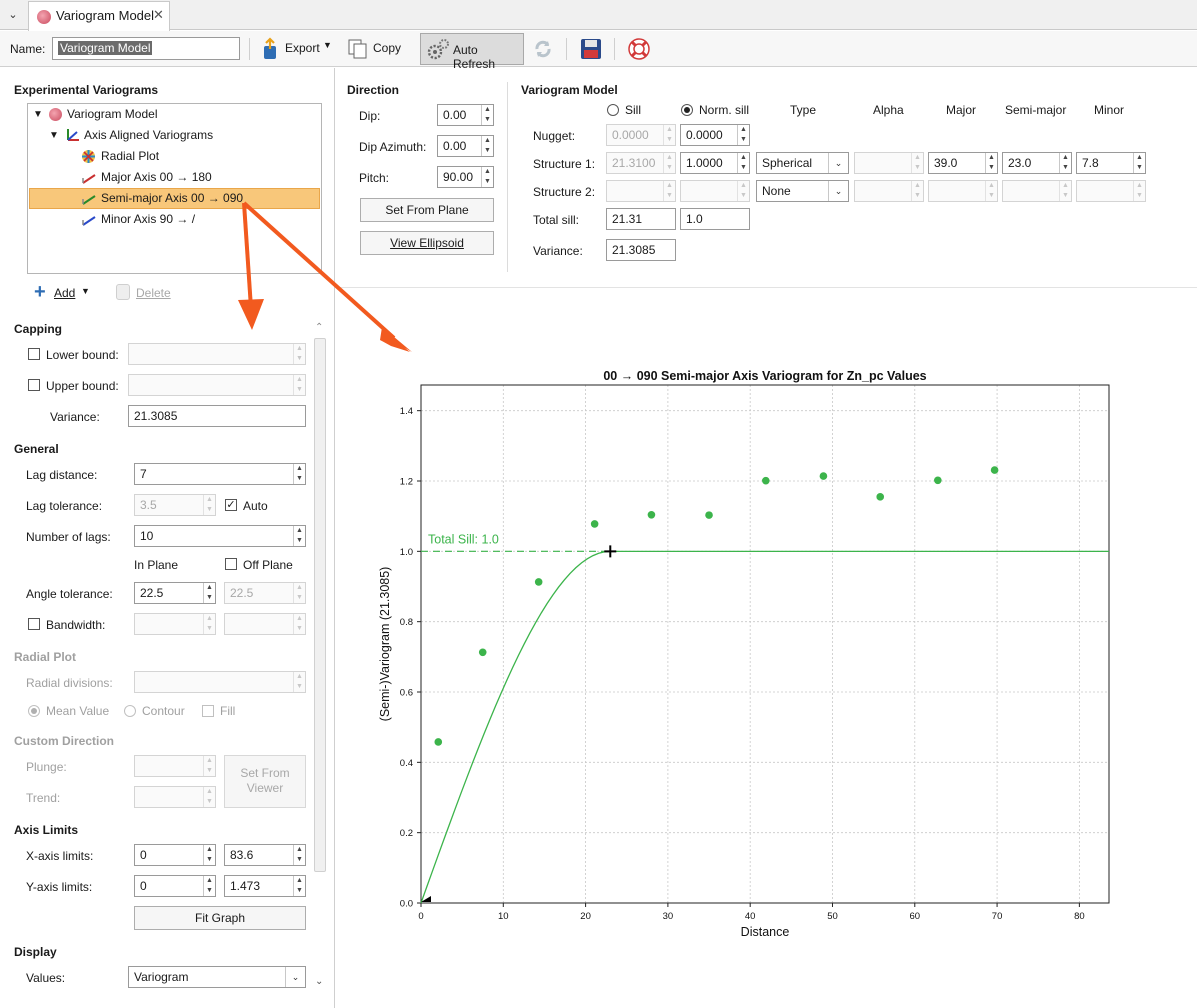 The image size is (1197, 1008). What do you see at coordinates (715, 163) in the screenshot?
I see `s1-norm-input: 1.0000 ▲ ▼` at bounding box center [715, 163].